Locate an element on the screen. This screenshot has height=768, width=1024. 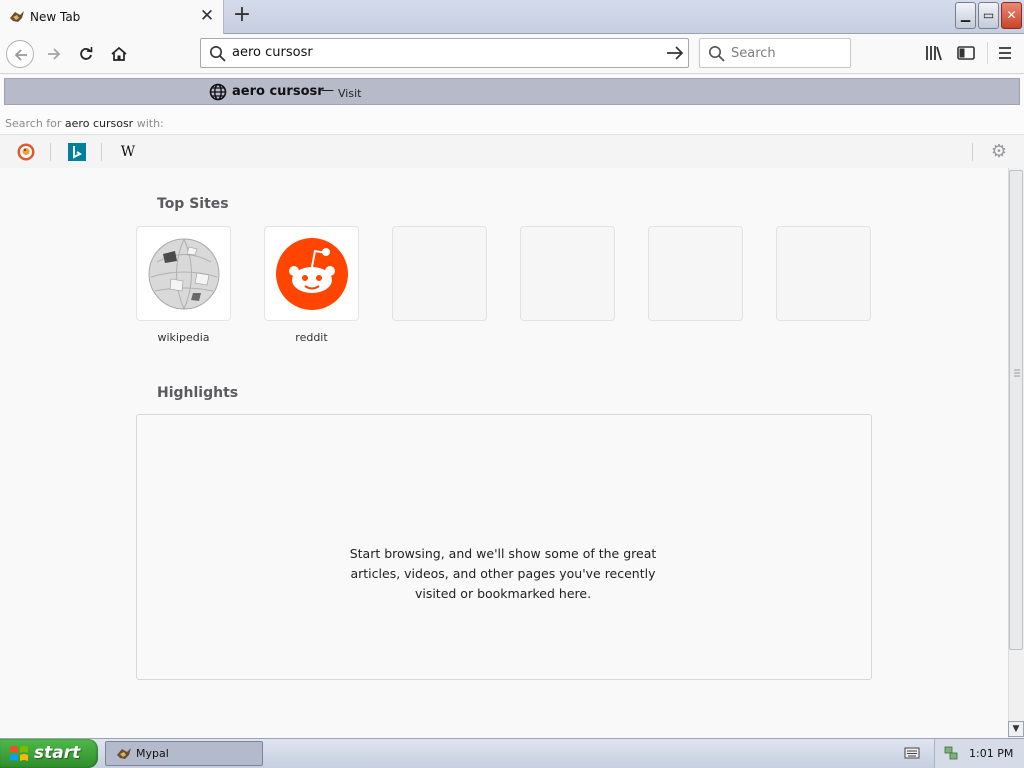
keyboard-icon is located at coordinates (912, 753).